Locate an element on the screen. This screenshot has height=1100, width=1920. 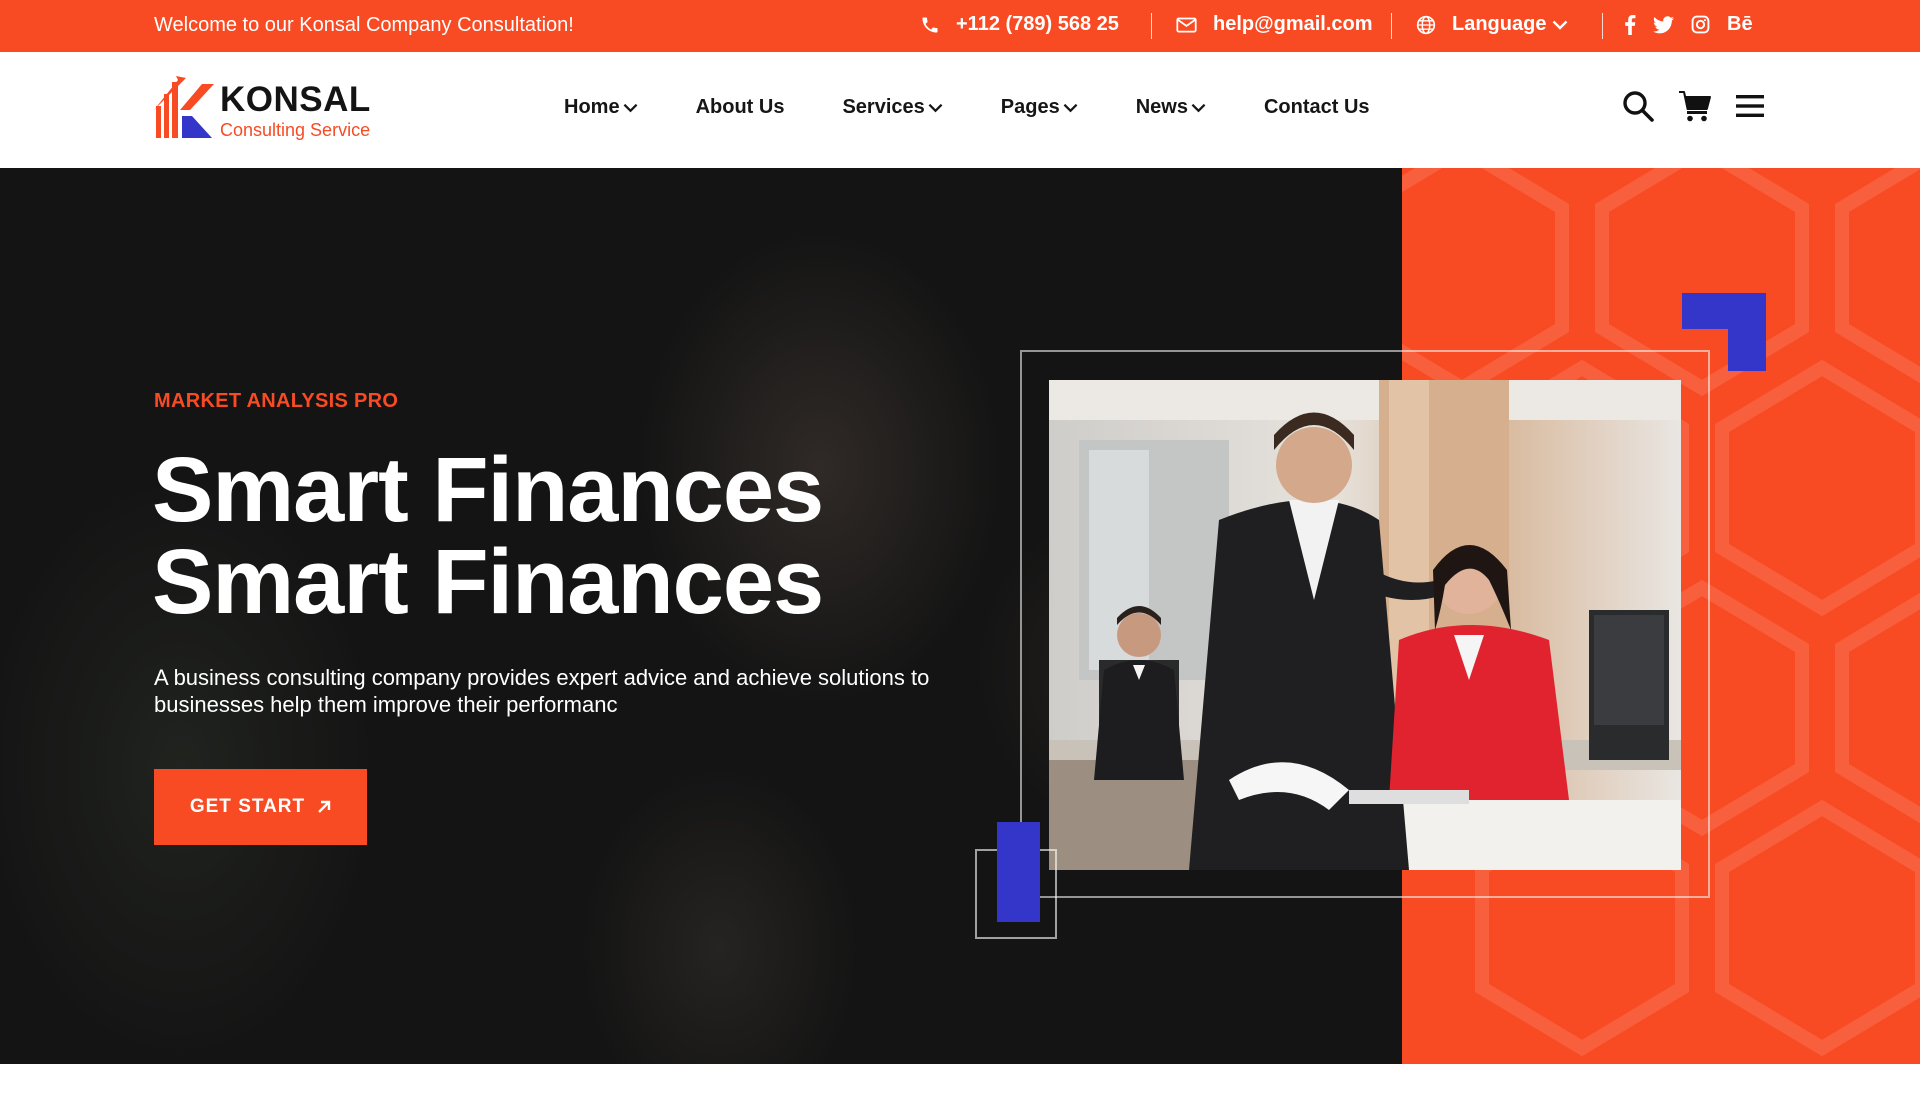
header-actions is located at coordinates (1705, 108).